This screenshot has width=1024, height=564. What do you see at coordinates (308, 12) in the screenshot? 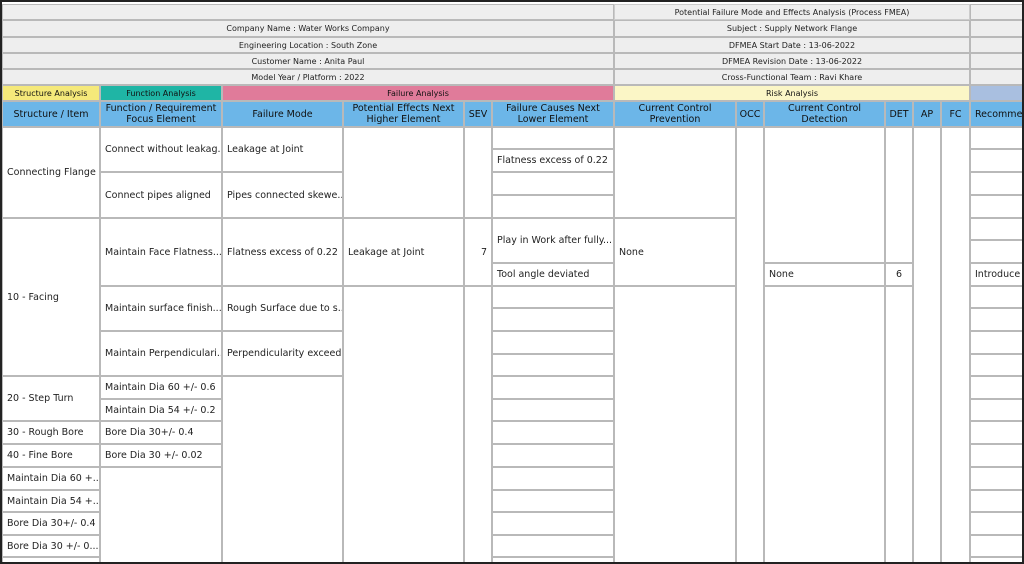
I see `meta-blank-top` at bounding box center [308, 12].